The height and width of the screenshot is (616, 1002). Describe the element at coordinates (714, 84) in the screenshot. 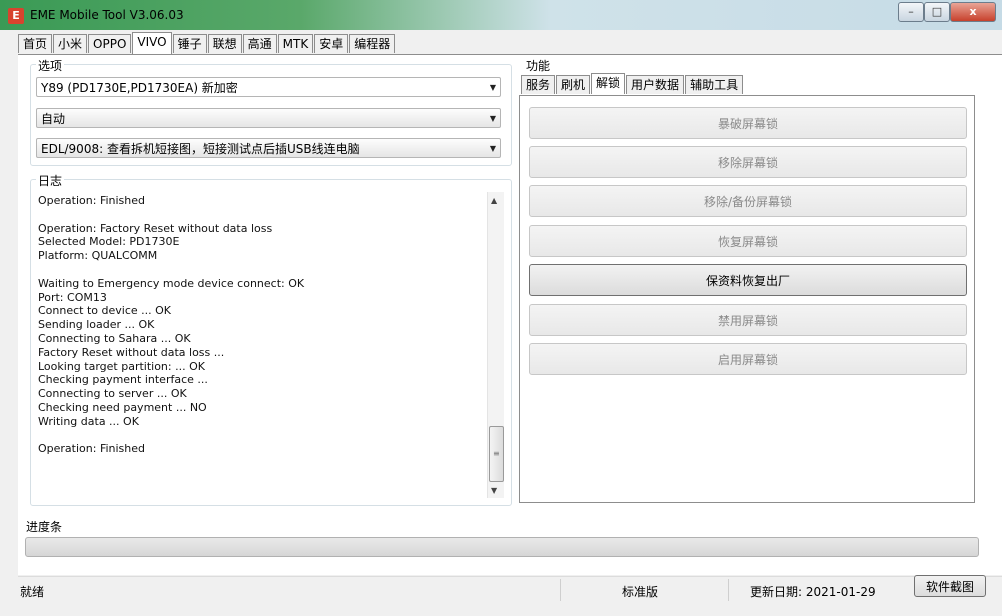

I see `tab-tools: 辅助工具` at that location.